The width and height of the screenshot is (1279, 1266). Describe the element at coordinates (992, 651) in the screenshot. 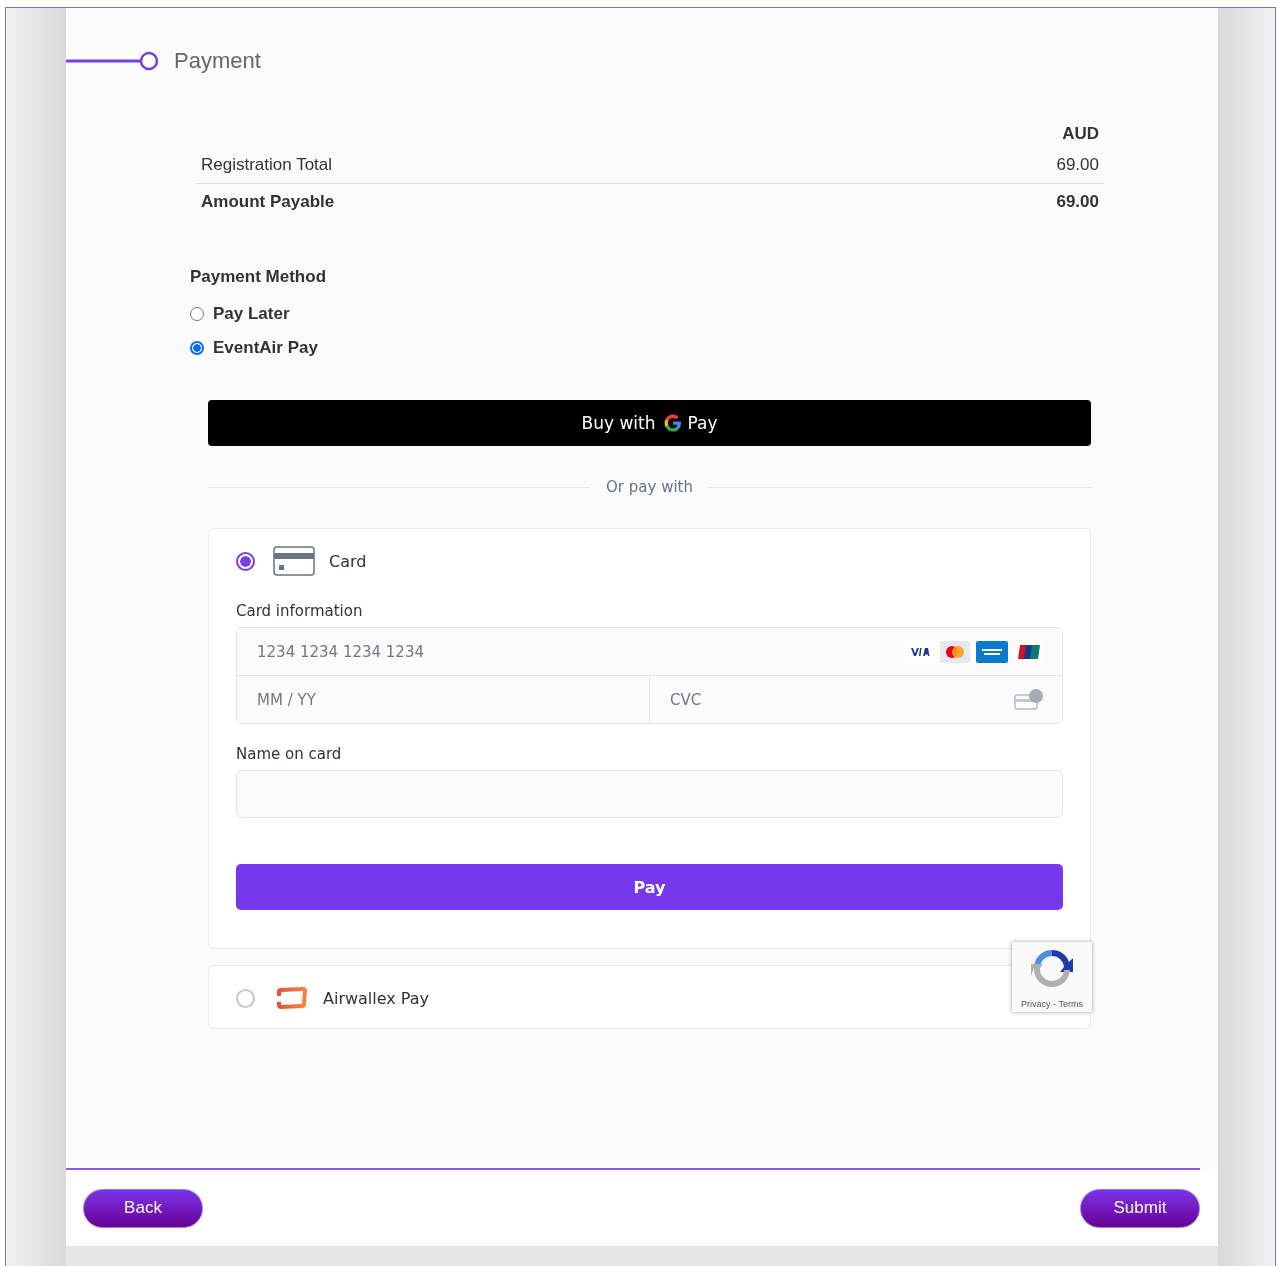

I see `amex-logo-icon` at that location.